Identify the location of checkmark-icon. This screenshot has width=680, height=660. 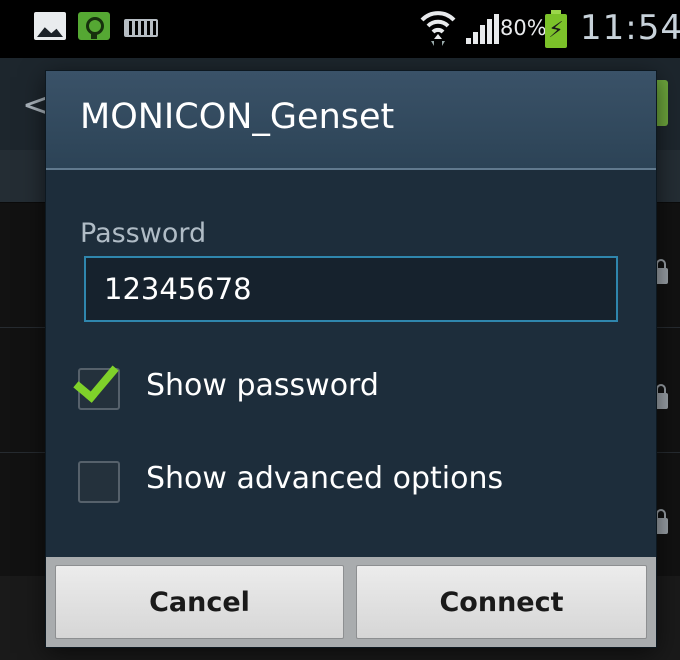
(96, 379).